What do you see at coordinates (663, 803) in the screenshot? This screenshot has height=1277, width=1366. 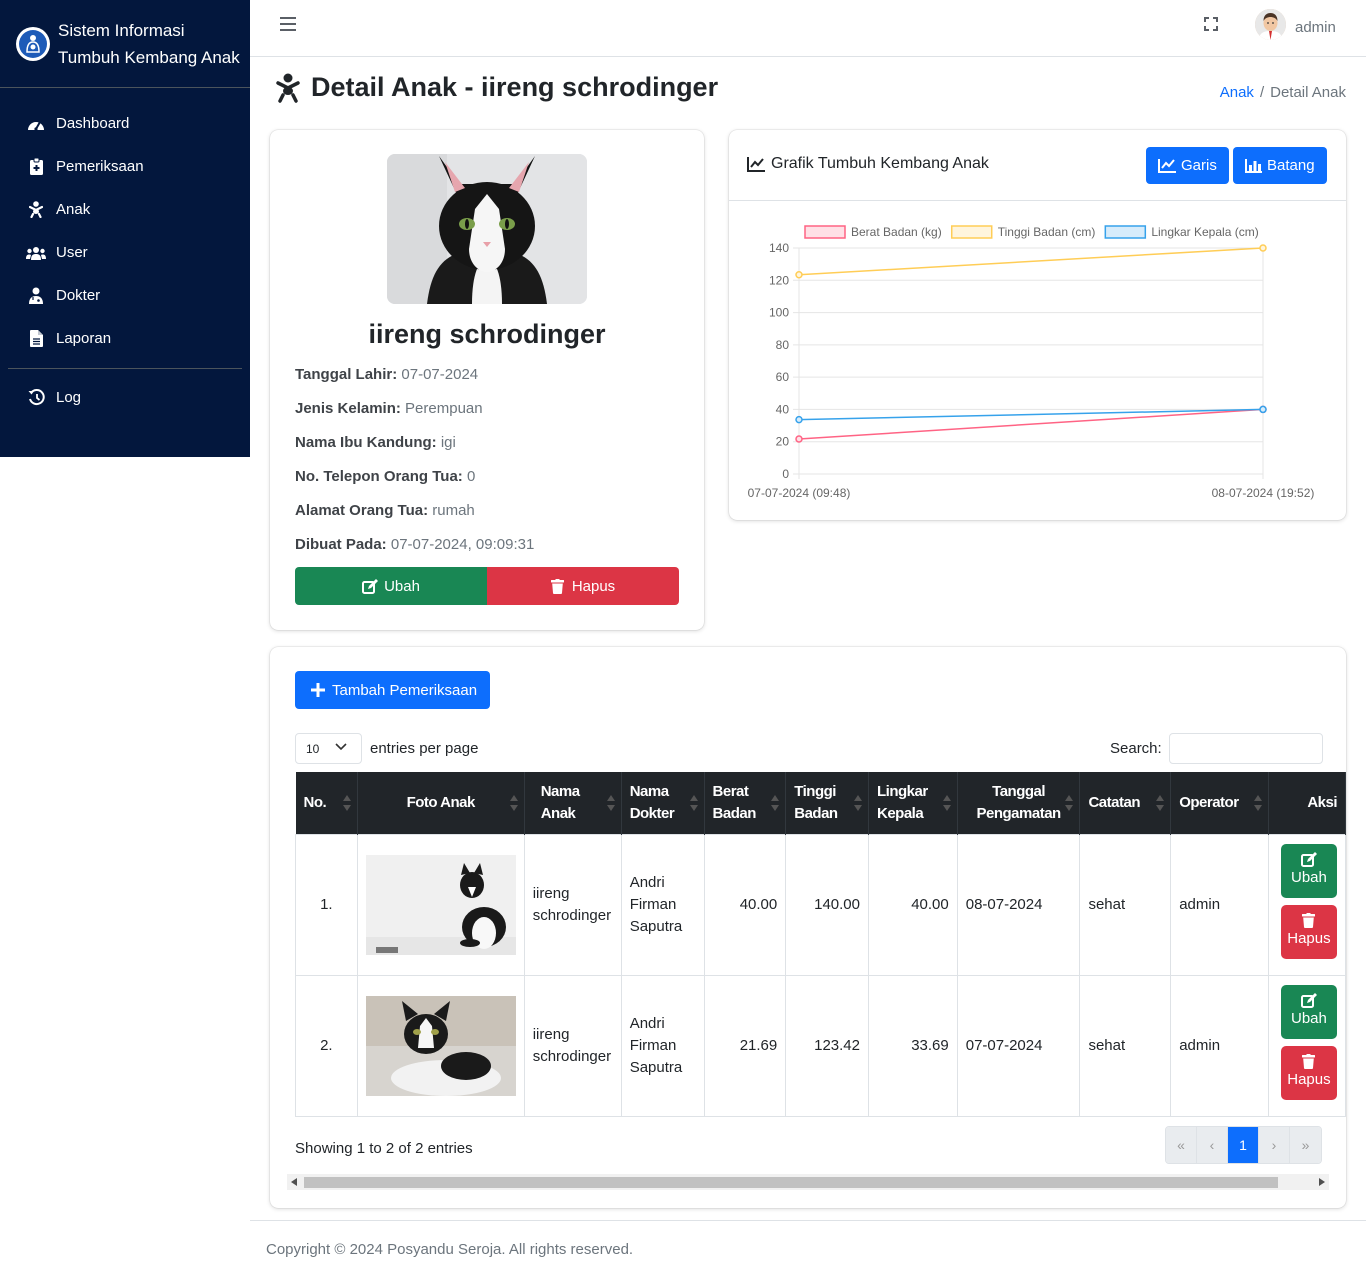 I see `column-header-nama-dokter: Nama Dokter` at bounding box center [663, 803].